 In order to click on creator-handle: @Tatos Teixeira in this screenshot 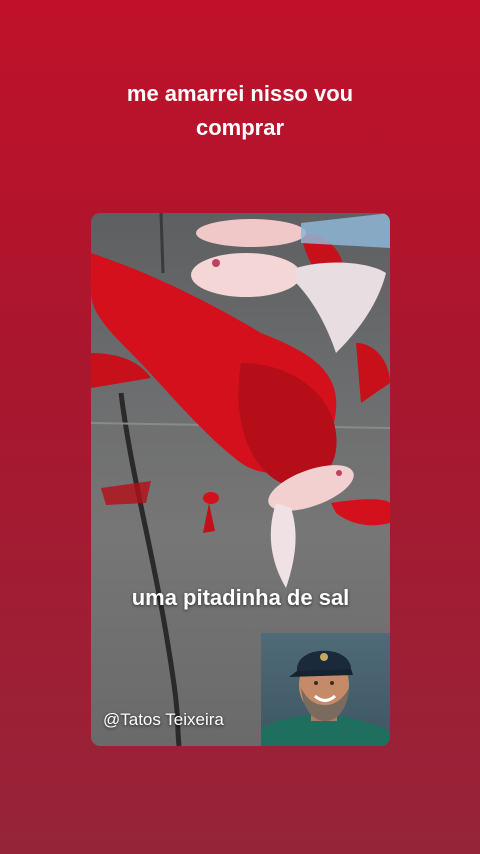, I will do `click(163, 720)`.